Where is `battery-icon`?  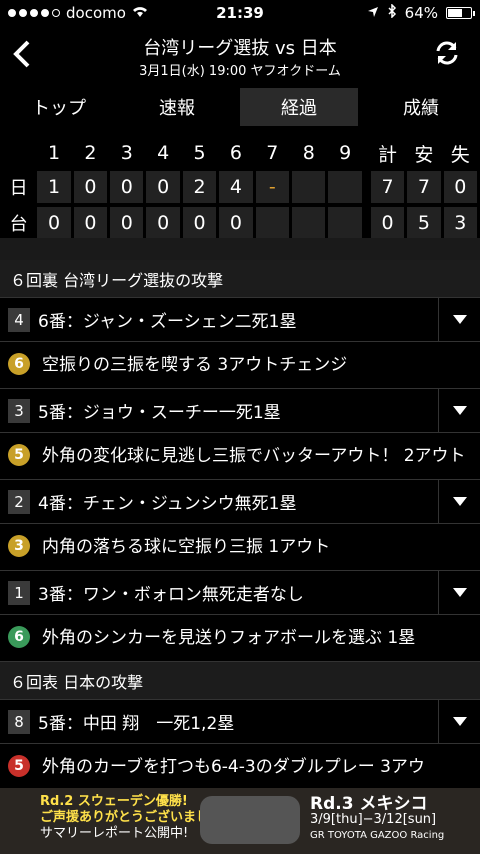 battery-icon is located at coordinates (460, 13).